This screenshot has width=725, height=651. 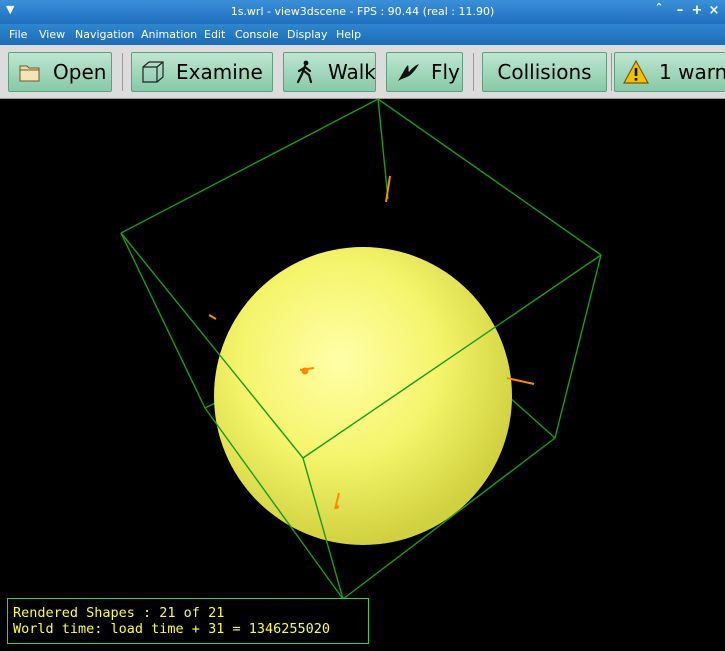 I want to click on bird-icon, so click(x=408, y=72).